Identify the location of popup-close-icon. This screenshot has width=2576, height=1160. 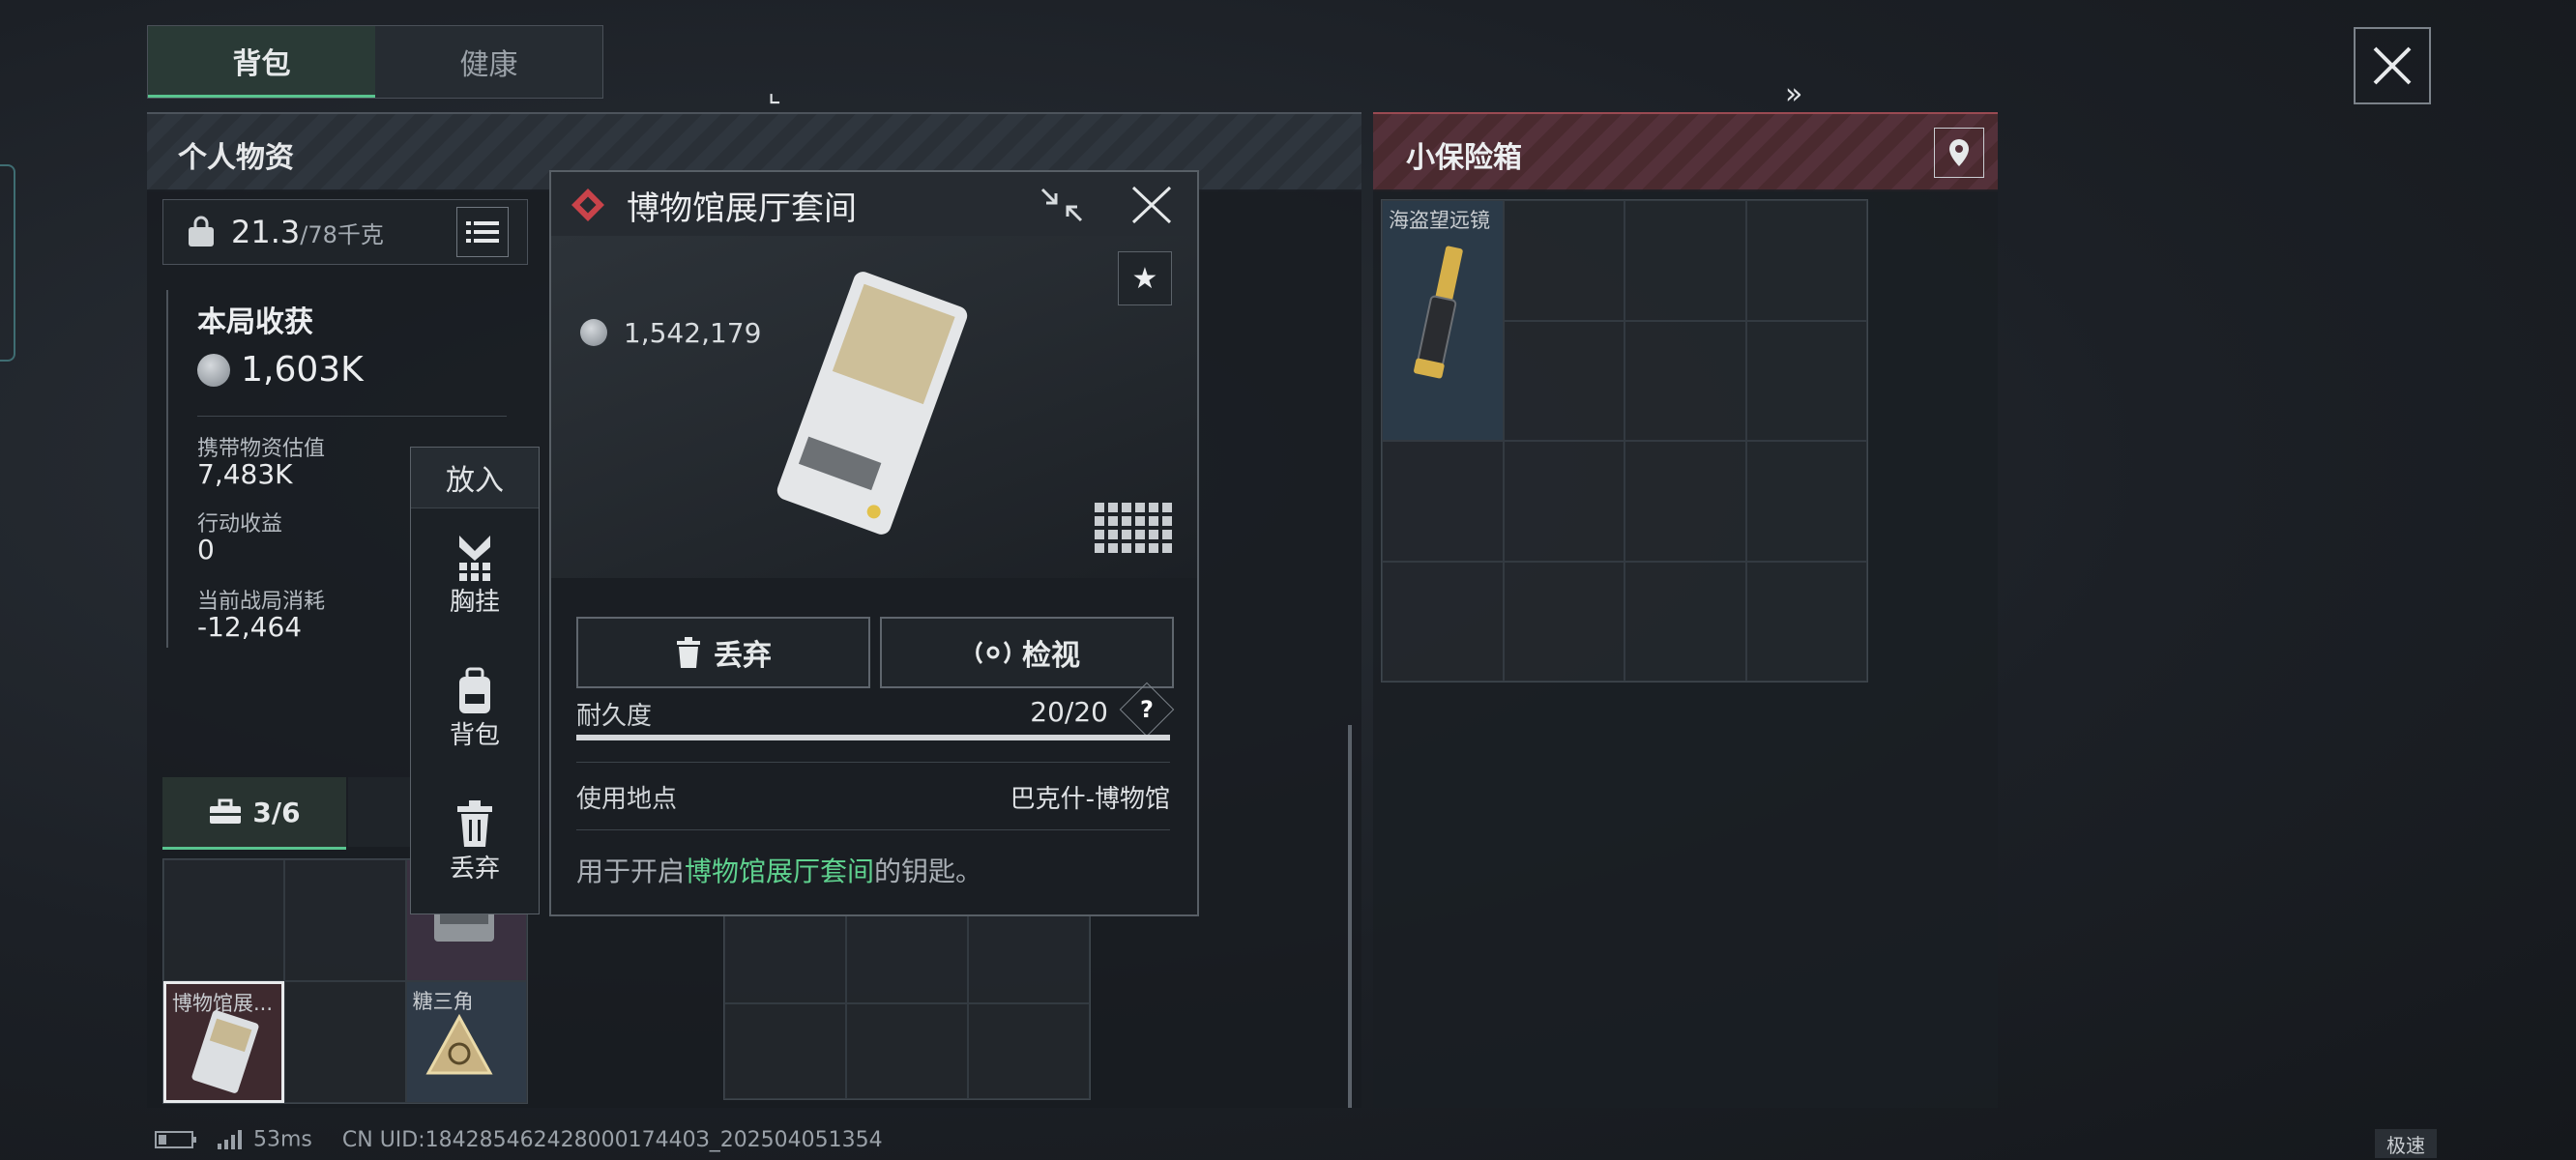
(1151, 205).